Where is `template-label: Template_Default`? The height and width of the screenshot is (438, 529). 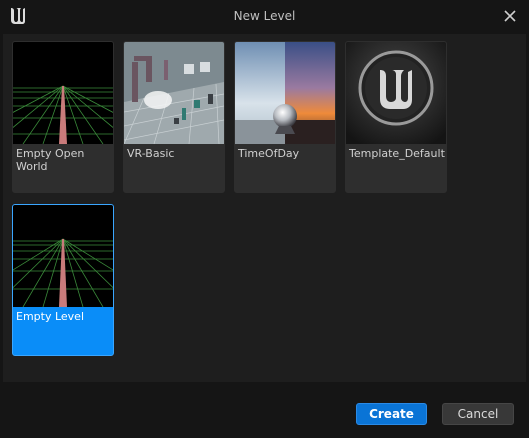 template-label: Template_Default is located at coordinates (397, 153).